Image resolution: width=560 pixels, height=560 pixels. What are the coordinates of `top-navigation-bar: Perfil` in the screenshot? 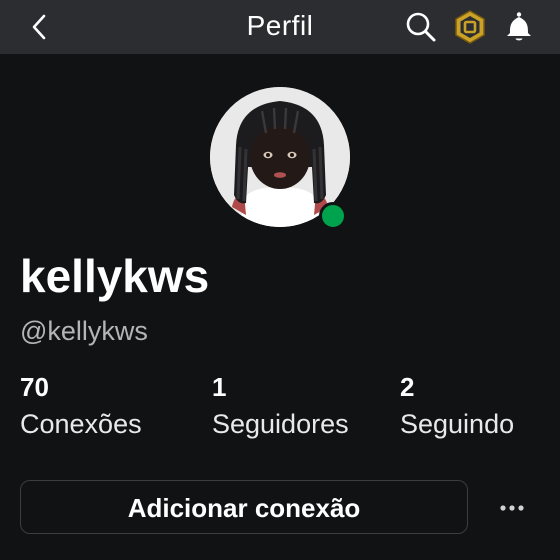 It's located at (280, 27).